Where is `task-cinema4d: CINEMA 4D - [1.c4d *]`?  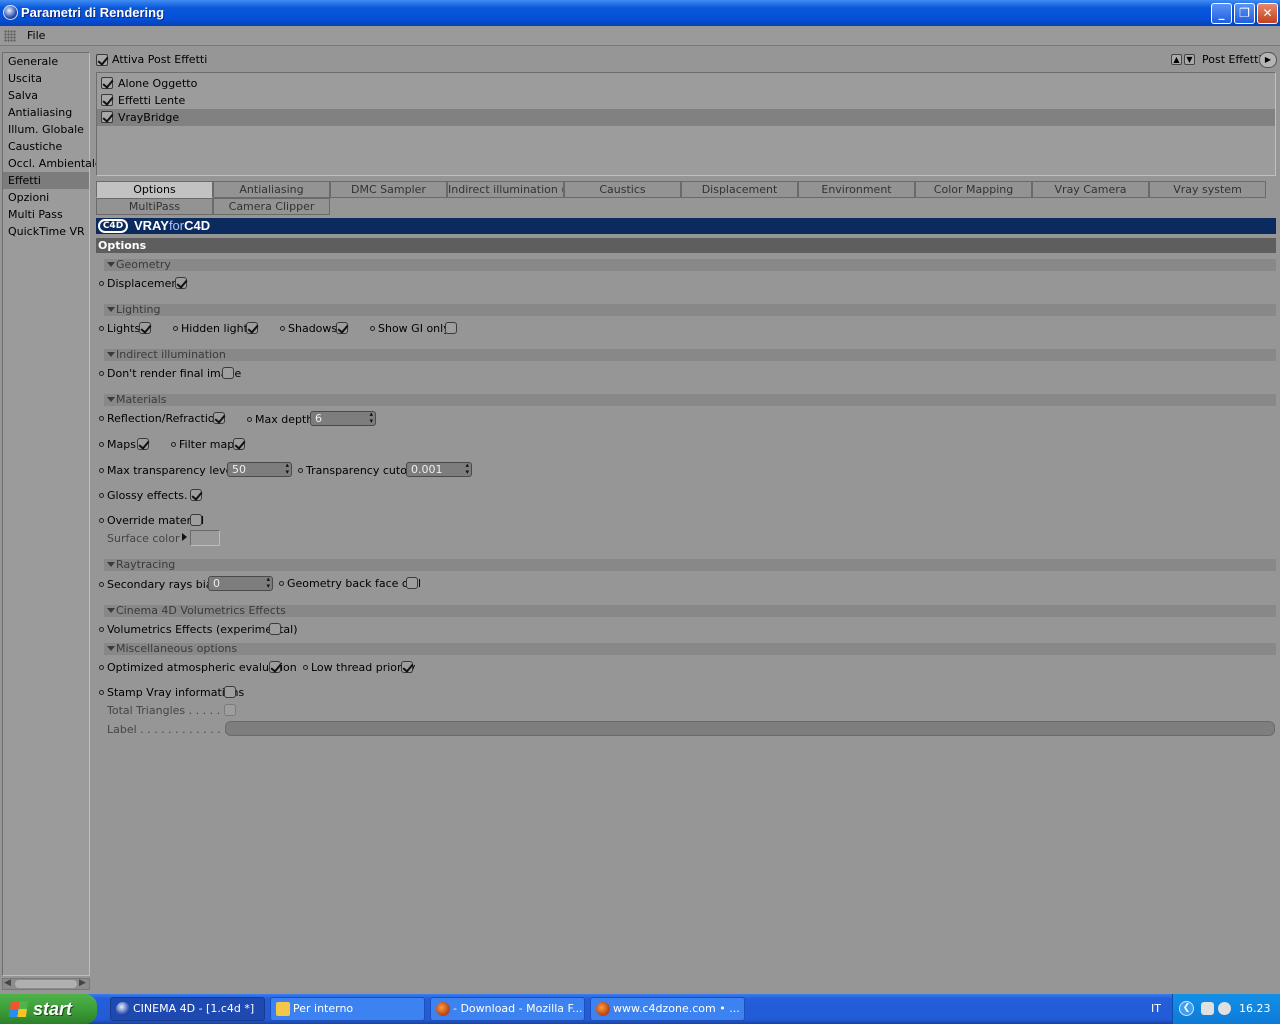
task-cinema4d: CINEMA 4D - [1.c4d *] is located at coordinates (187, 1009).